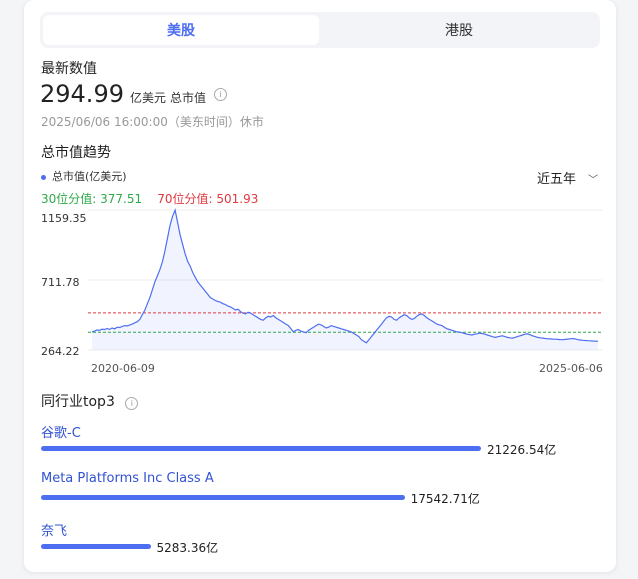 This screenshot has width=638, height=579. Describe the element at coordinates (320, 30) in the screenshot. I see `market-tabs: 美股 港股` at that location.